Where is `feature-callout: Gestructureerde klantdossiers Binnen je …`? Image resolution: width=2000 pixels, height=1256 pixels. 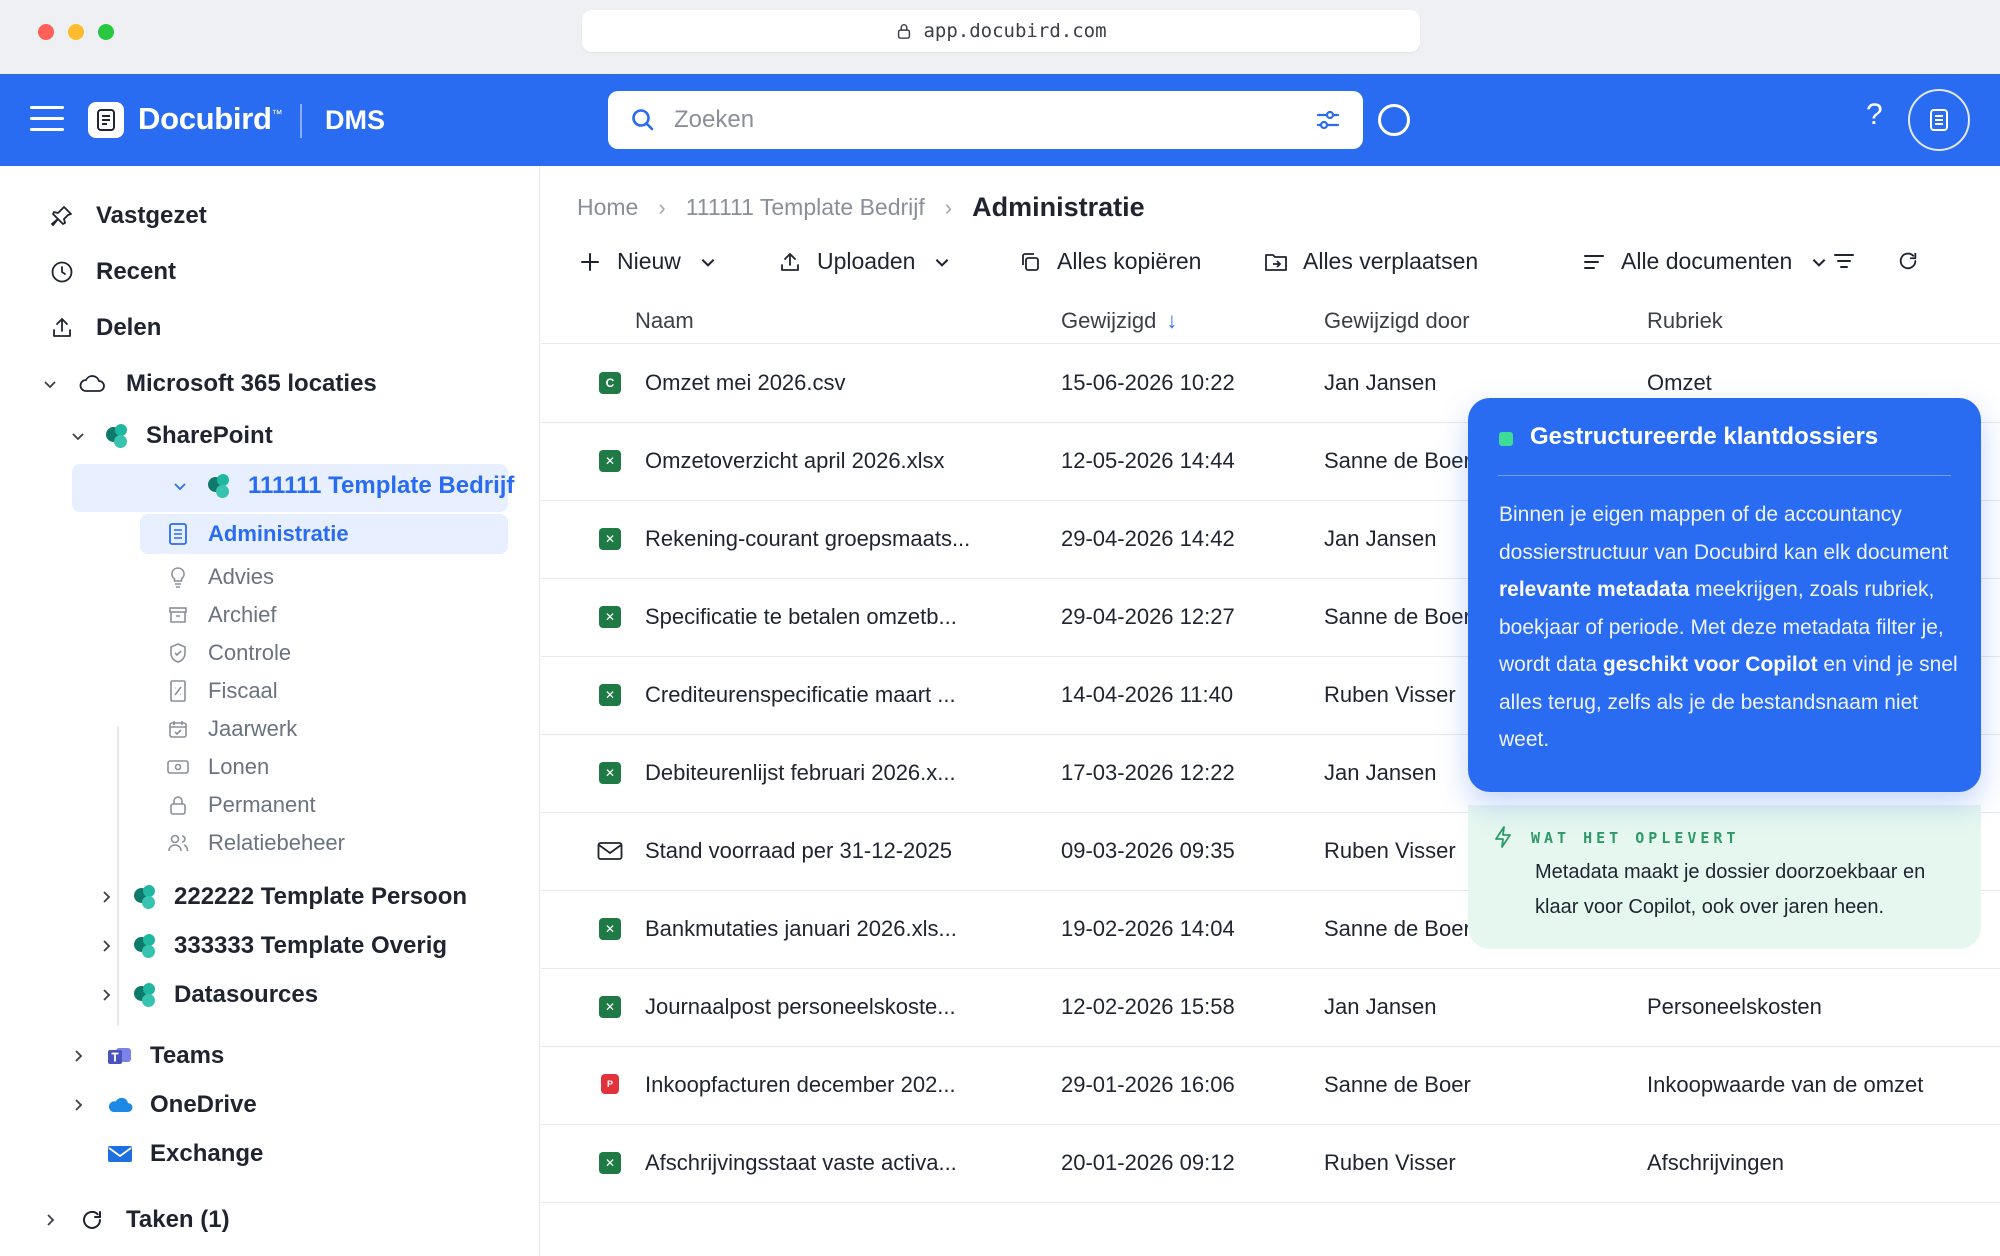 feature-callout: Gestructureerde klantdossiers Binnen je … is located at coordinates (1724, 595).